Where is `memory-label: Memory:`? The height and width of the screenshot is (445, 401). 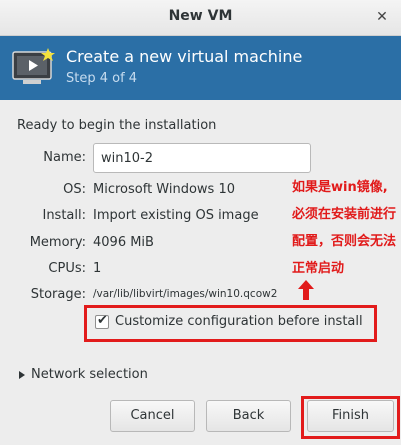
memory-label: Memory: is located at coordinates (57, 242).